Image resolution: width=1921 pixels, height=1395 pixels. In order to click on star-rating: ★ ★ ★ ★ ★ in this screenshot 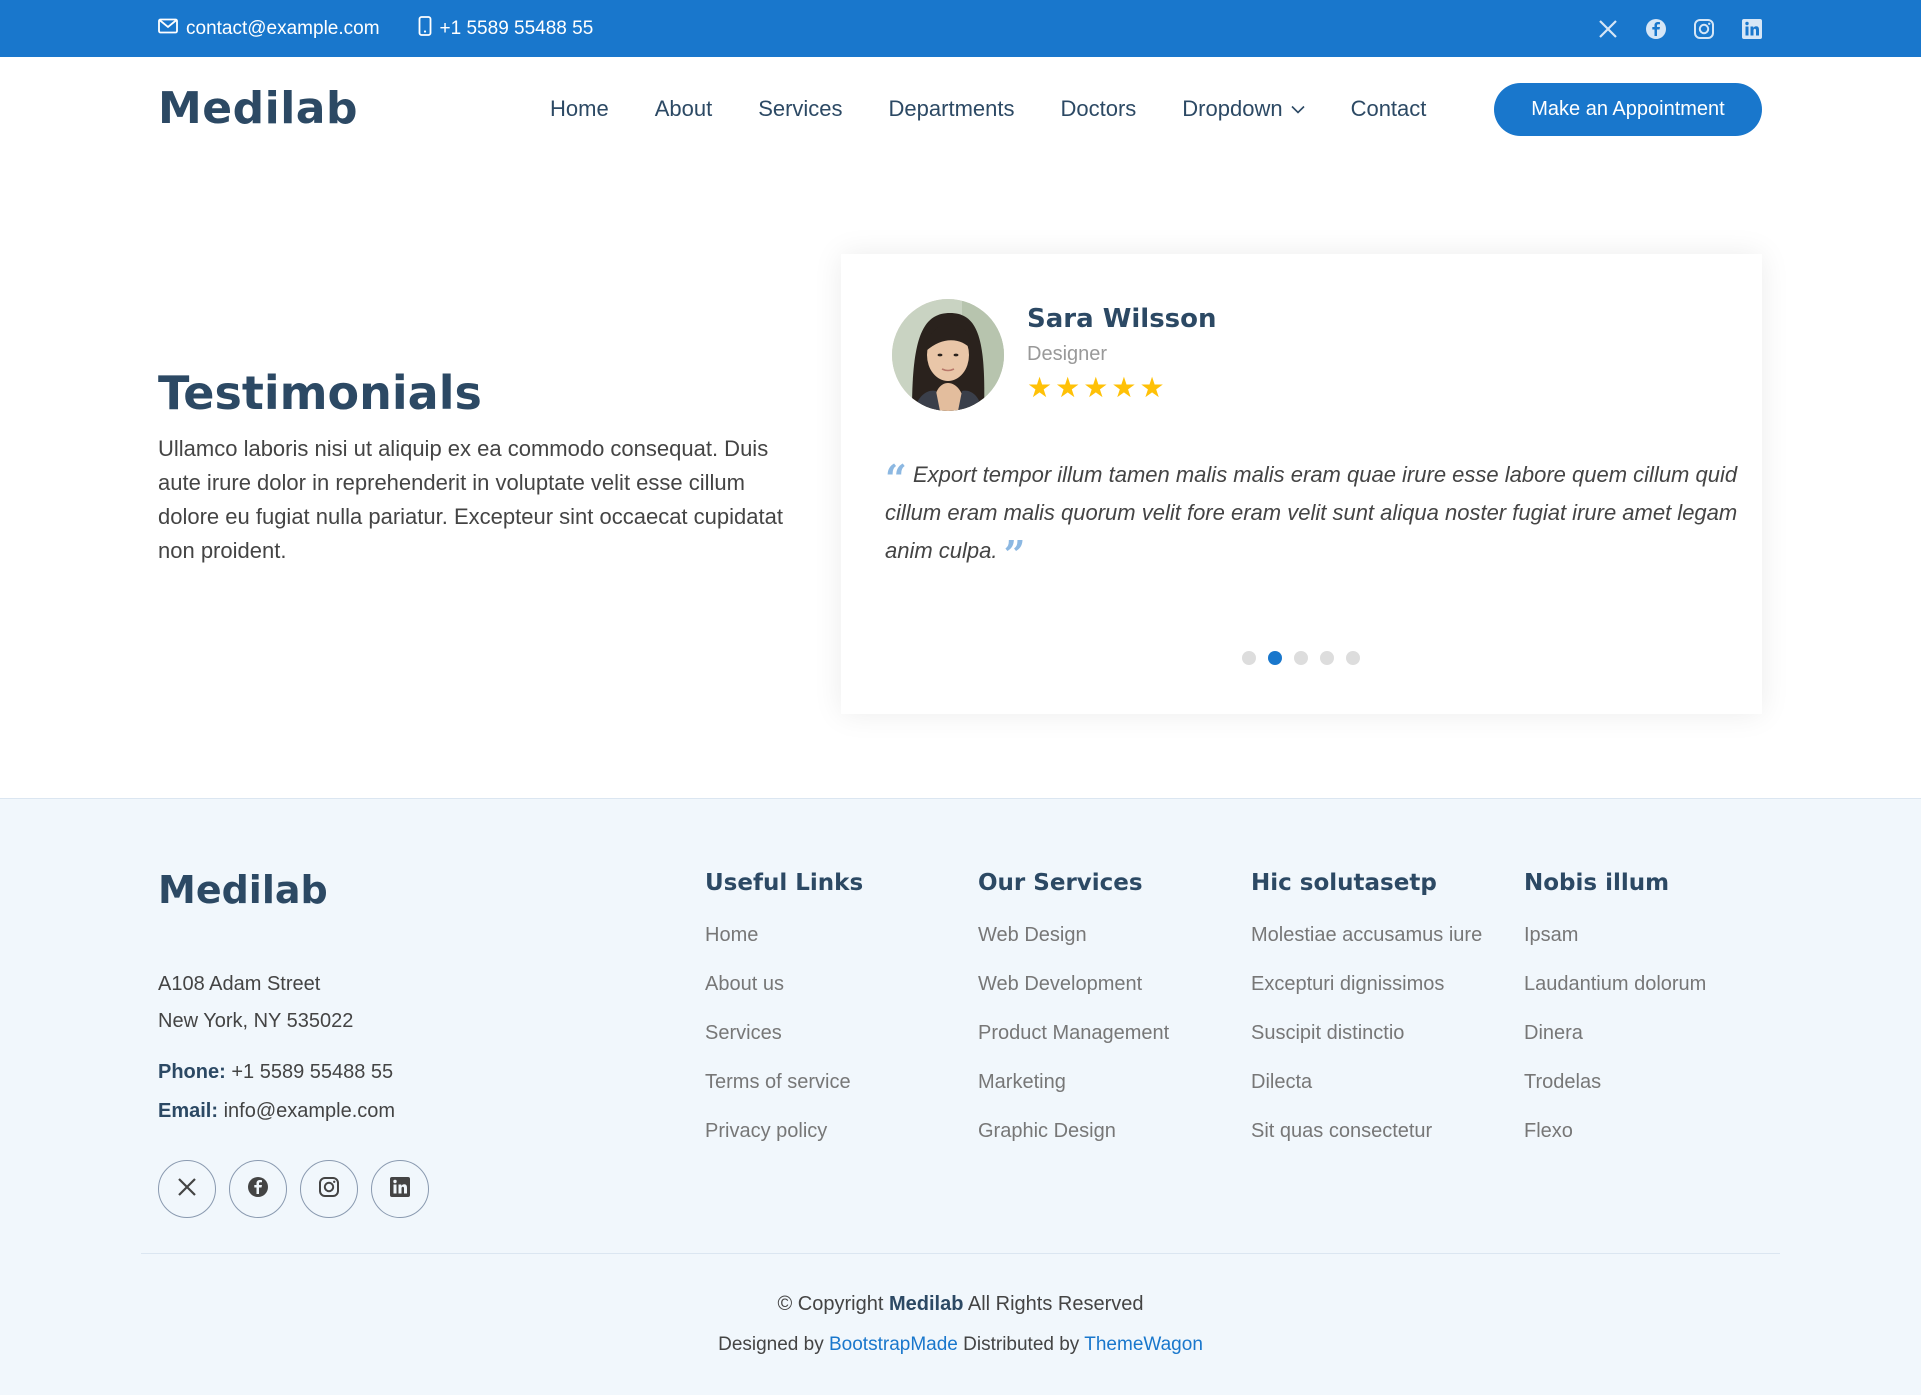, I will do `click(1096, 388)`.